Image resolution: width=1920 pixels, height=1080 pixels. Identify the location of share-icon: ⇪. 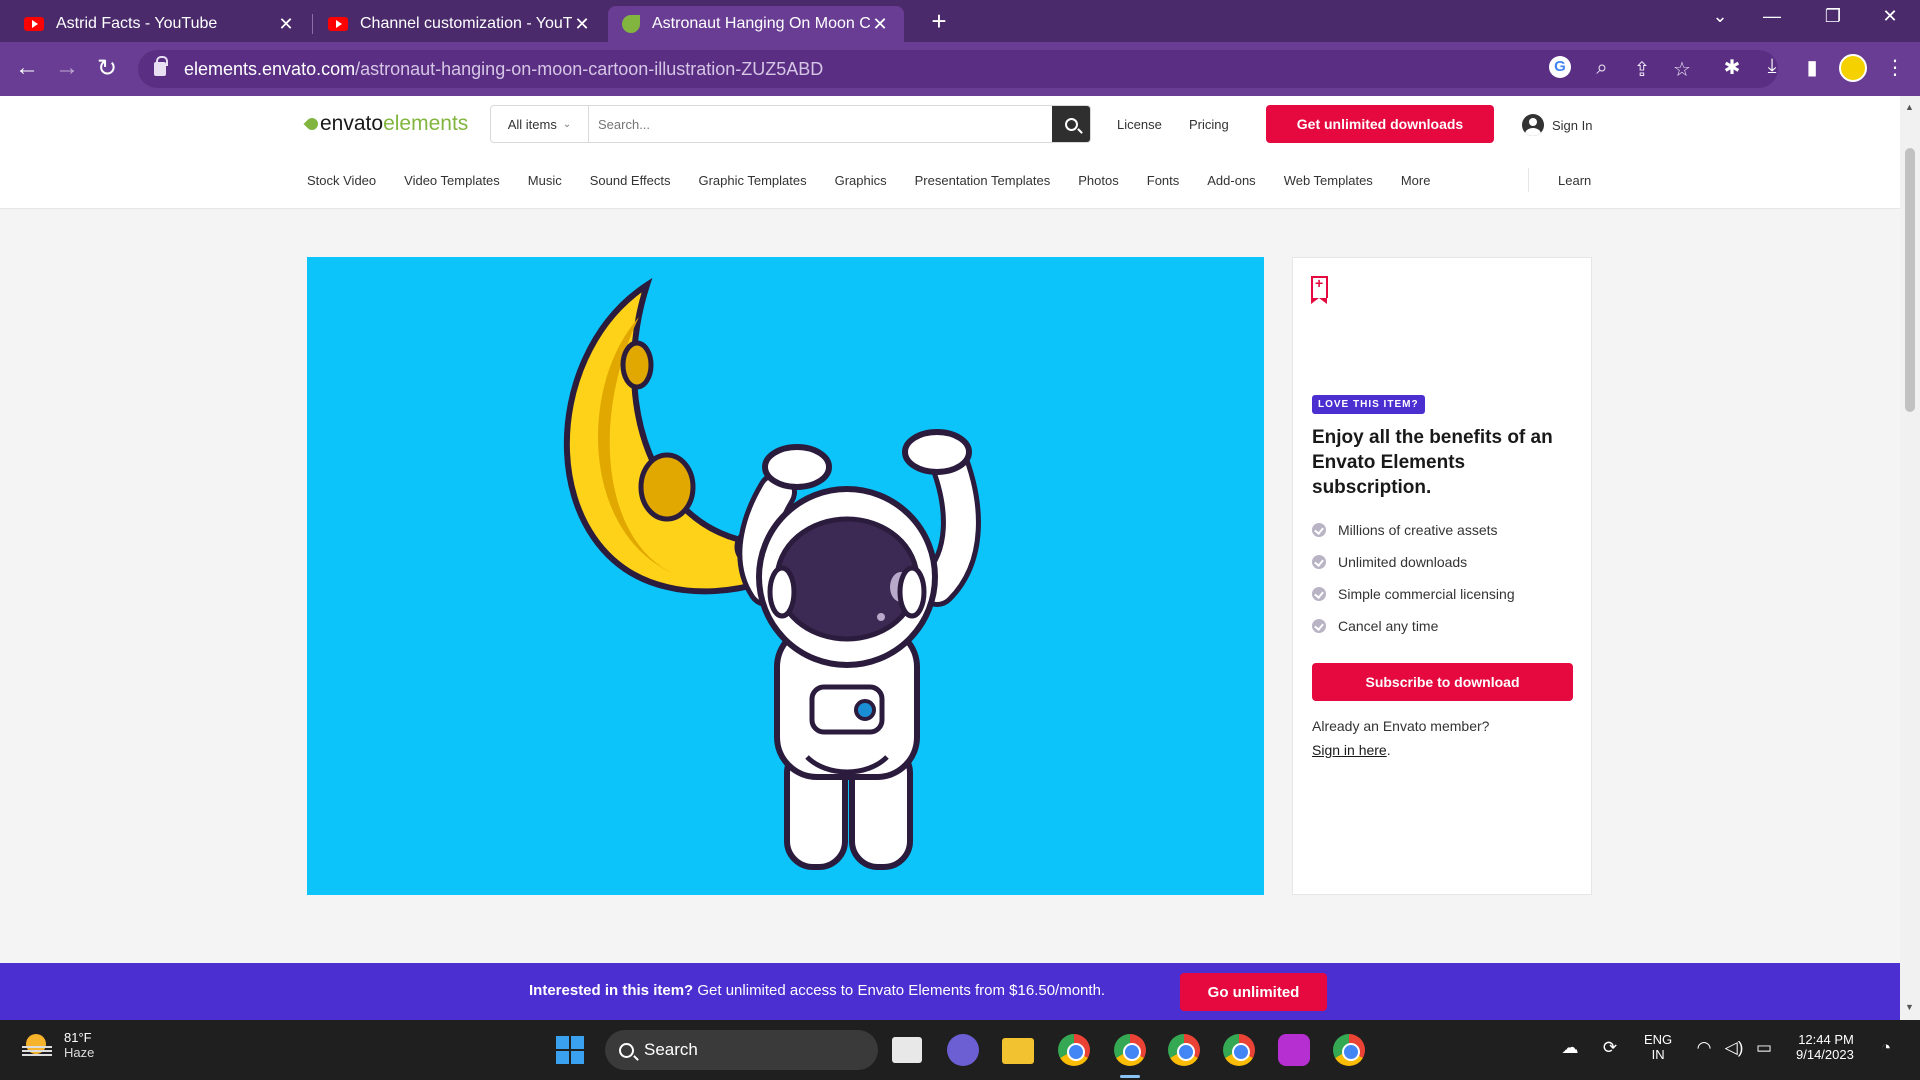
(1642, 69).